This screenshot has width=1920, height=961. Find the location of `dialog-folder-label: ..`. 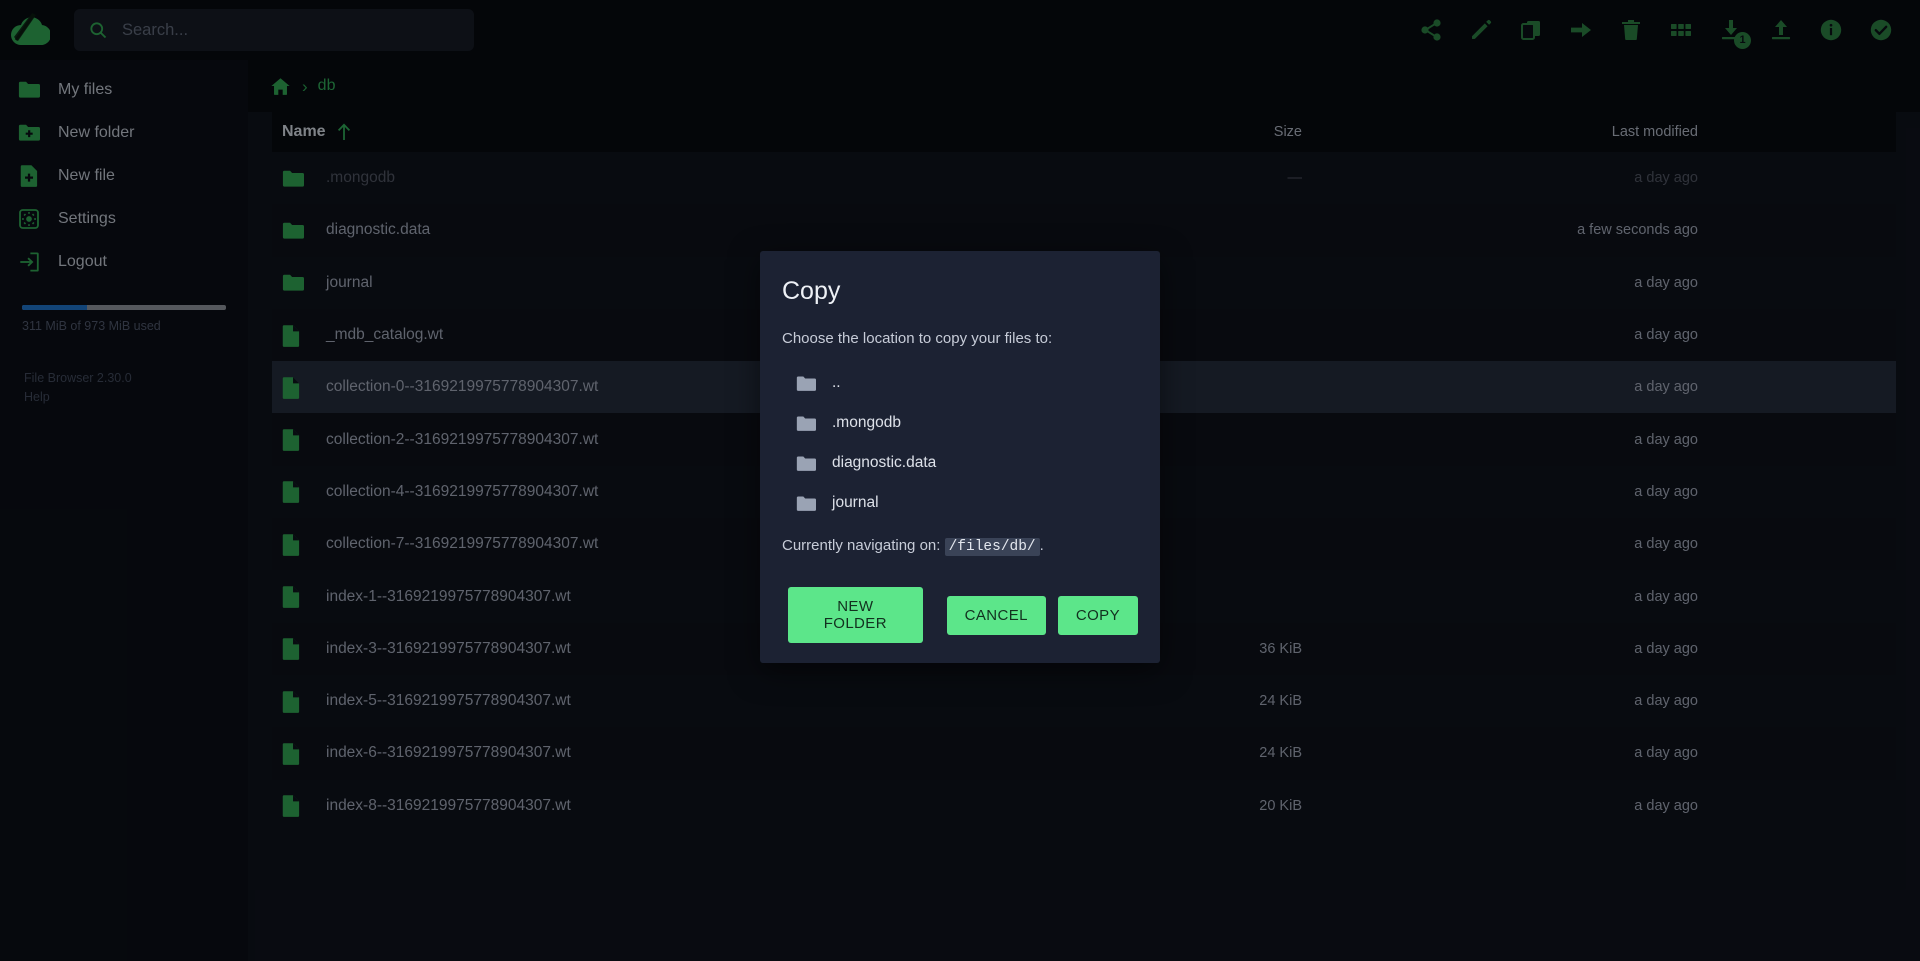

dialog-folder-label: .. is located at coordinates (836, 382).